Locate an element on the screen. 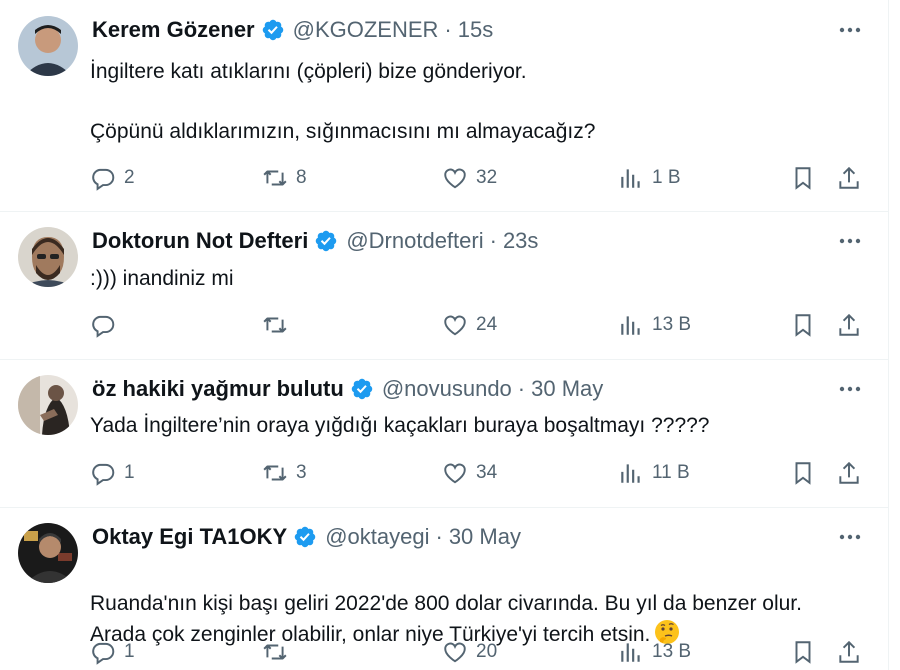 The height and width of the screenshot is (670, 900). author-name: Kerem Gözener is located at coordinates (173, 30).